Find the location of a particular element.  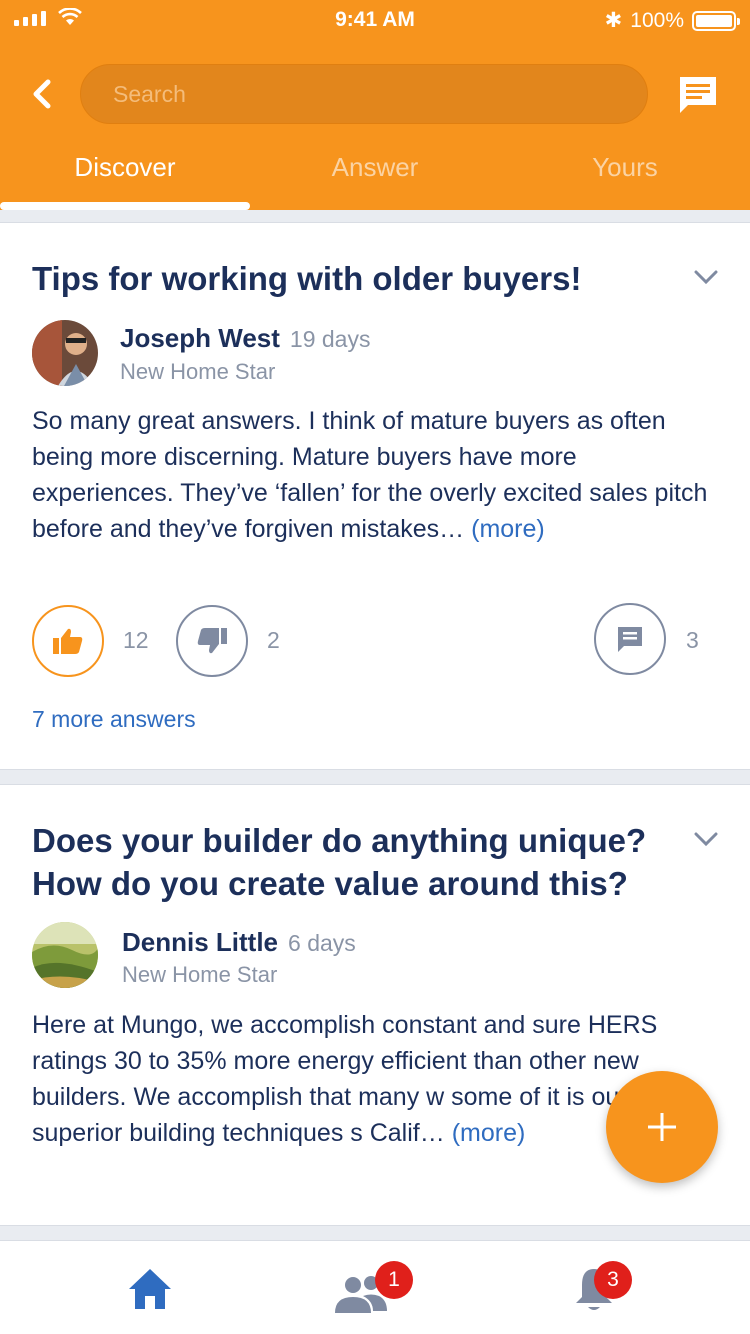

battery-percent: 100% is located at coordinates (657, 20).